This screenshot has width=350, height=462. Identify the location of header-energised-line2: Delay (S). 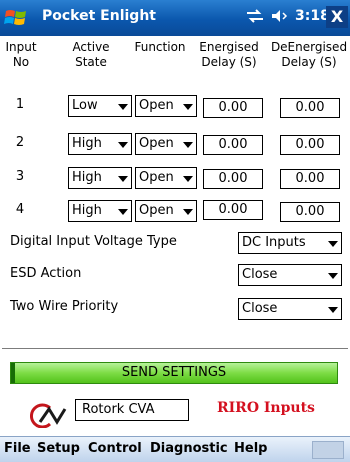
(229, 62).